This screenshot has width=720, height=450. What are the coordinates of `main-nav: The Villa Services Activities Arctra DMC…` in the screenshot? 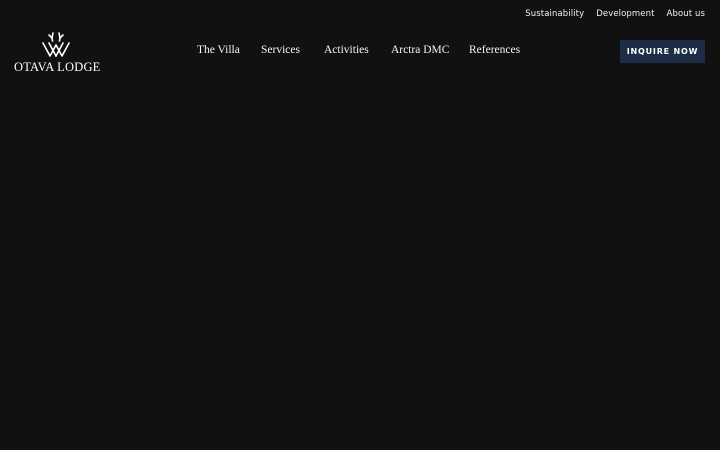 It's located at (363, 50).